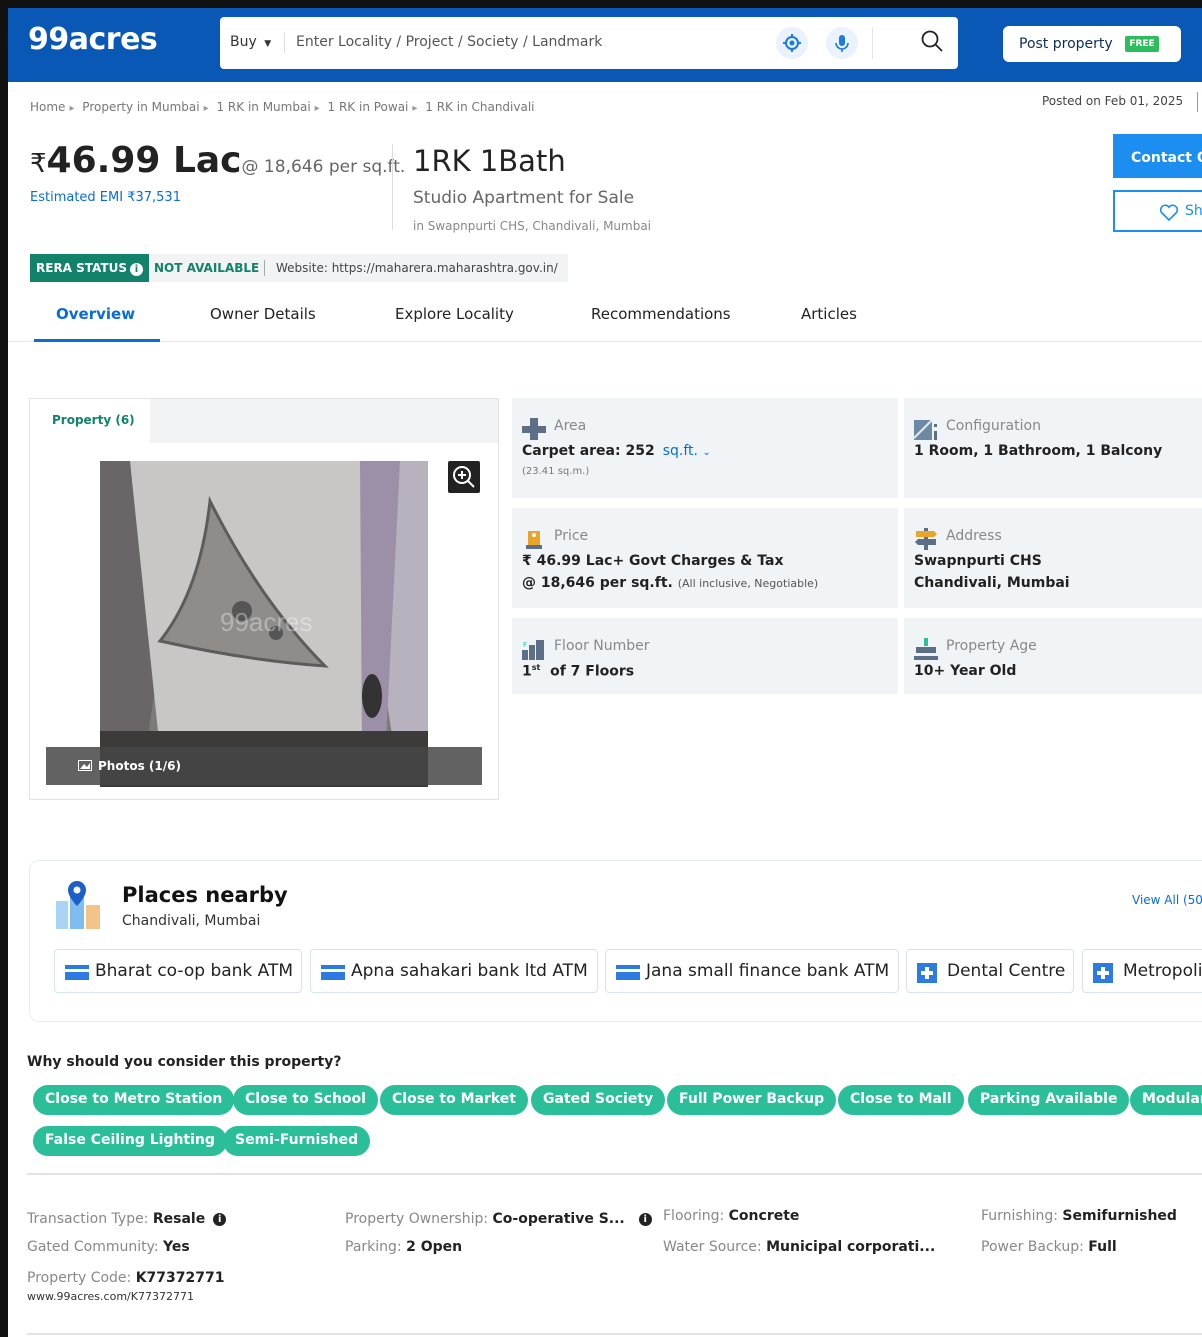 The width and height of the screenshot is (1202, 1337). Describe the element at coordinates (176, 1247) in the screenshot. I see `fact-value: Yes` at that location.